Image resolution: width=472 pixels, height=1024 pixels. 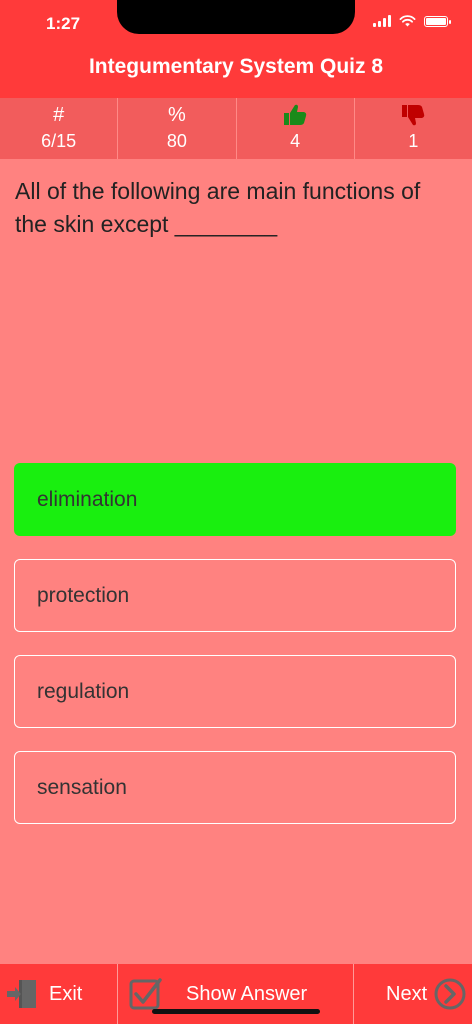 I want to click on wrong-count: 1, so click(x=413, y=141).